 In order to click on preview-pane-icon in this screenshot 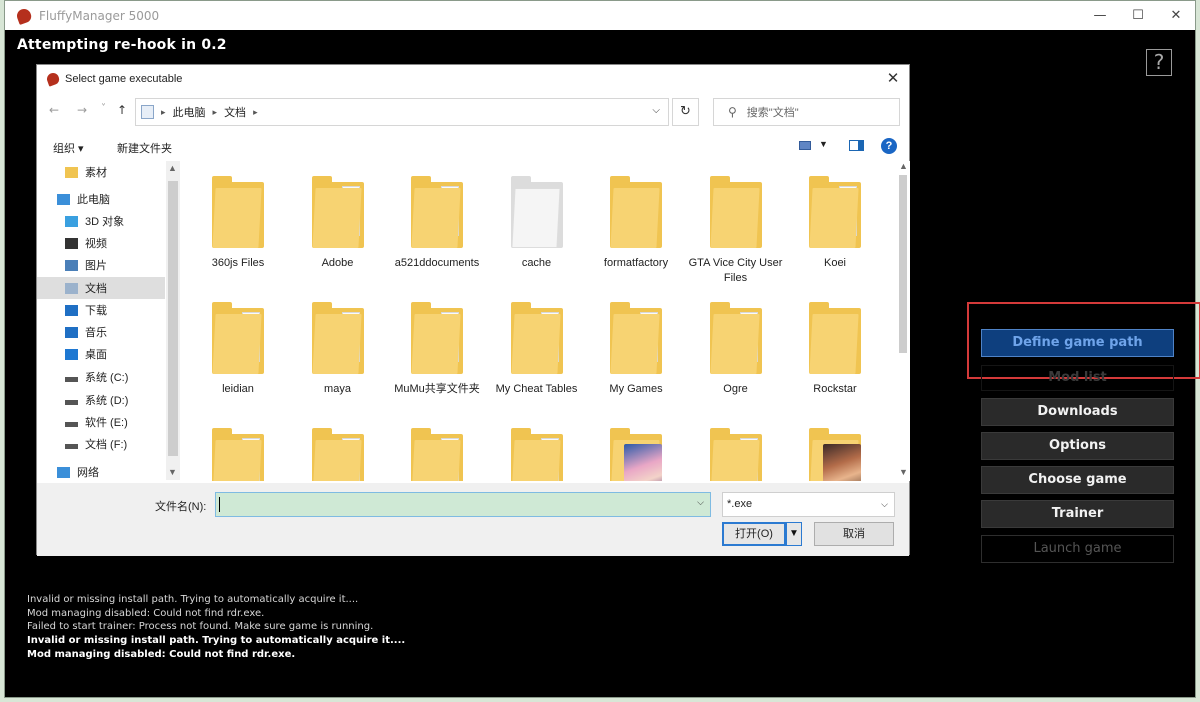, I will do `click(856, 145)`.